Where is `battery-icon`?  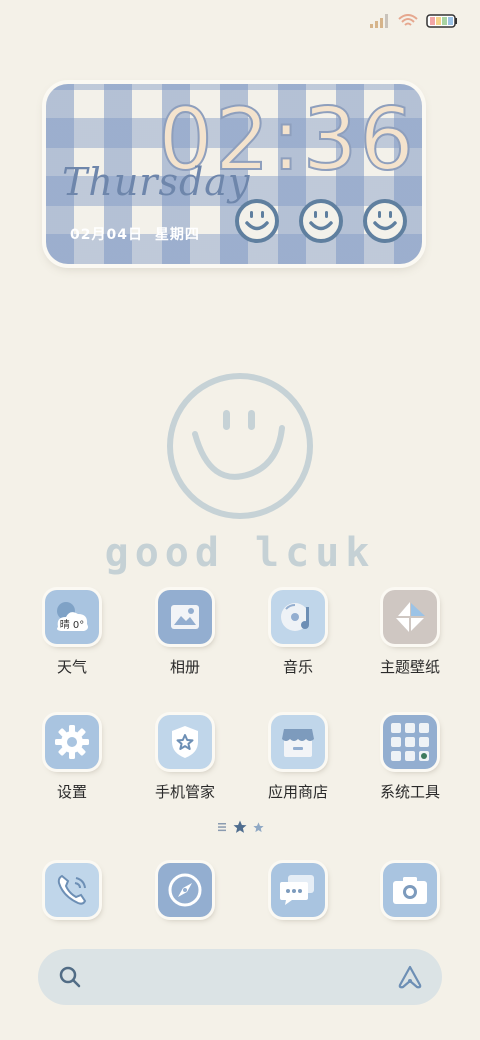 battery-icon is located at coordinates (441, 21).